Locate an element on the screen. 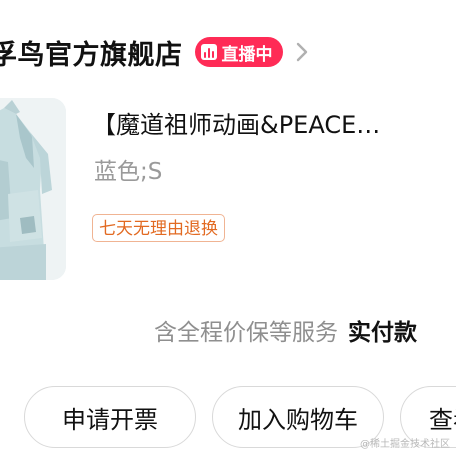  live-bars-icon is located at coordinates (208, 52).